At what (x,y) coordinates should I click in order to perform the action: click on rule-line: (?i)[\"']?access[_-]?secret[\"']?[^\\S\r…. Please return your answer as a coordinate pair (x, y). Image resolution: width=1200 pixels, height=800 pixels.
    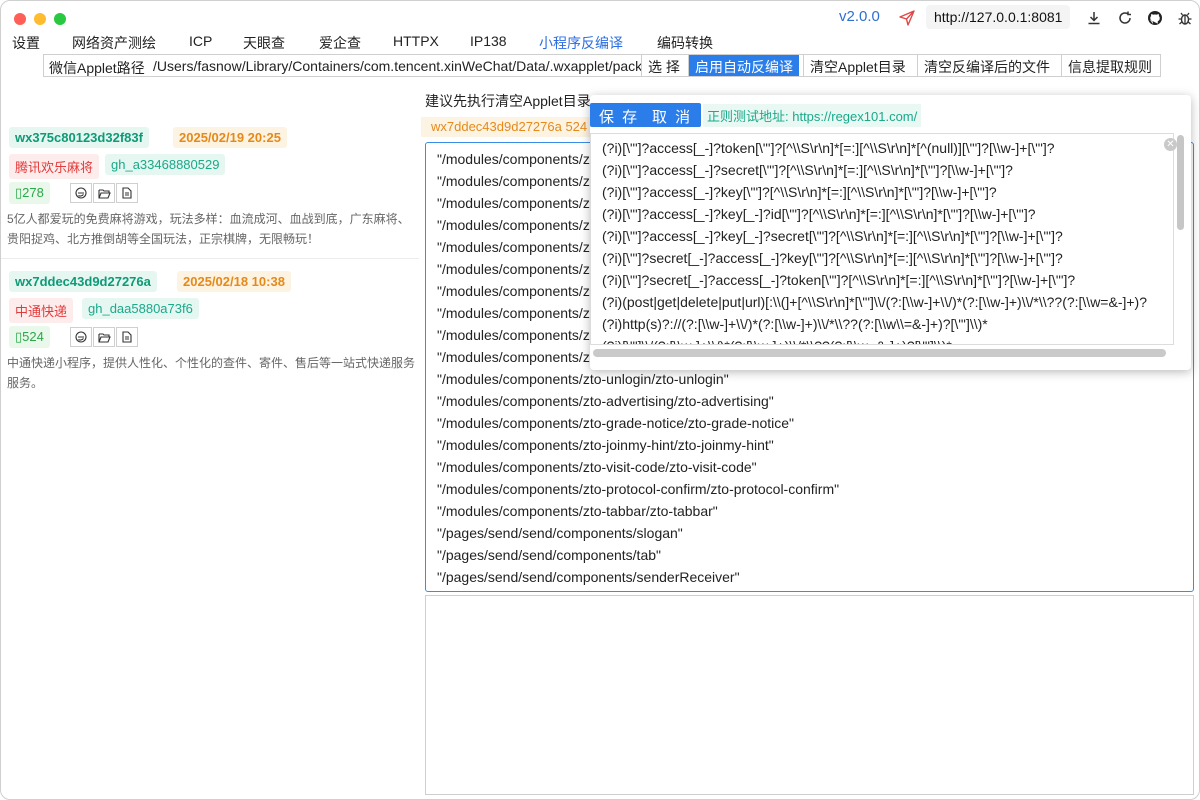
    Looking at the image, I should click on (807, 170).